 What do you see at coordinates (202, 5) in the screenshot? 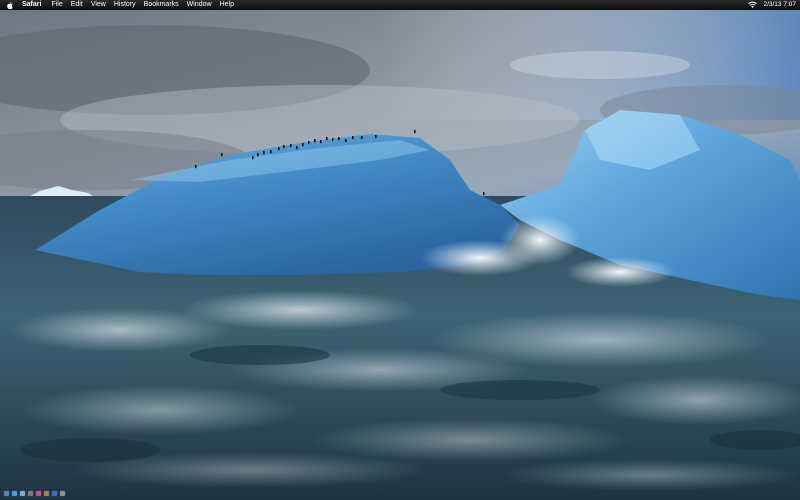
I see `menu-window: Window` at bounding box center [202, 5].